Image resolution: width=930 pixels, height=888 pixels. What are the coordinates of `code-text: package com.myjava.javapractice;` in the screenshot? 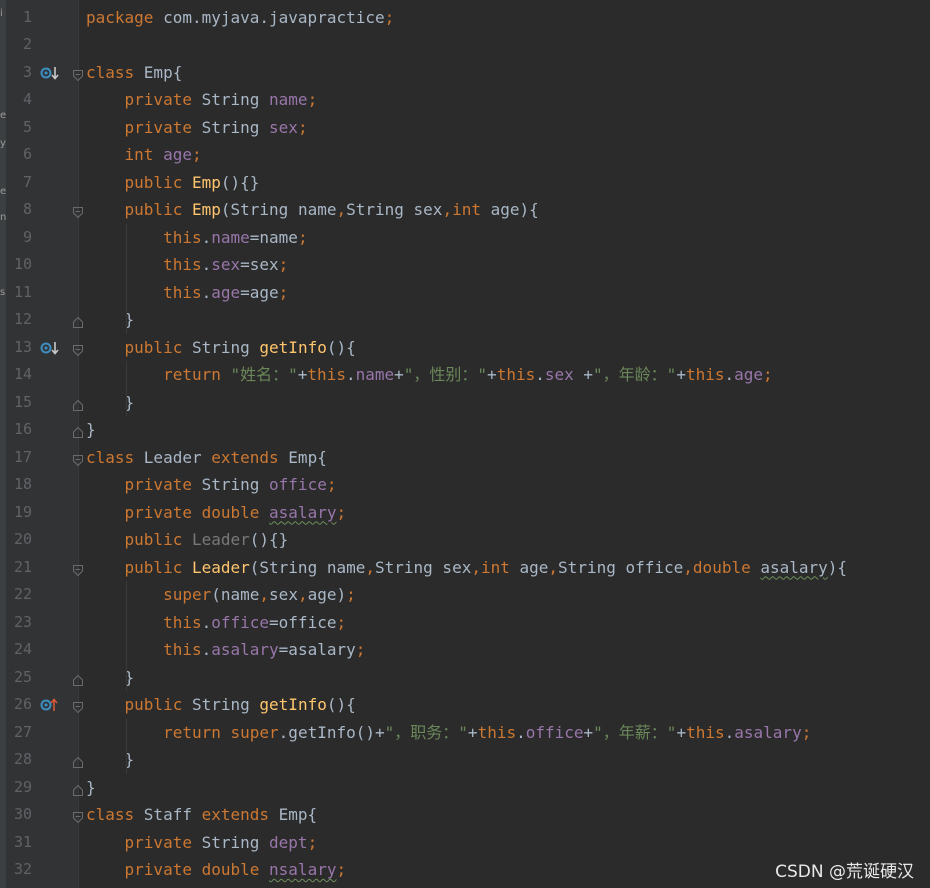 It's located at (240, 18).